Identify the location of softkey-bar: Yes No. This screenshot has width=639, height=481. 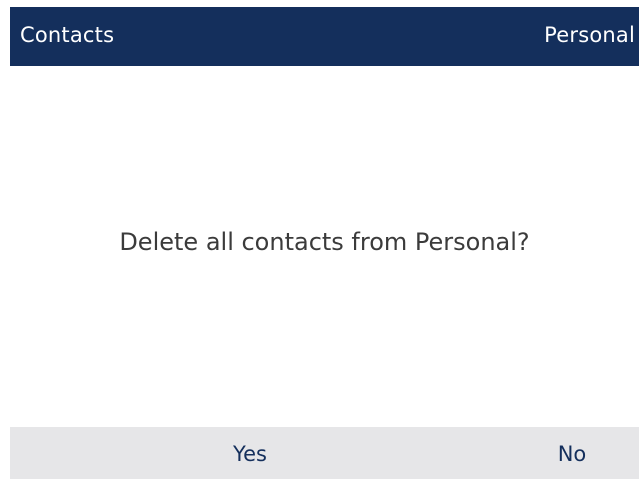
(324, 453).